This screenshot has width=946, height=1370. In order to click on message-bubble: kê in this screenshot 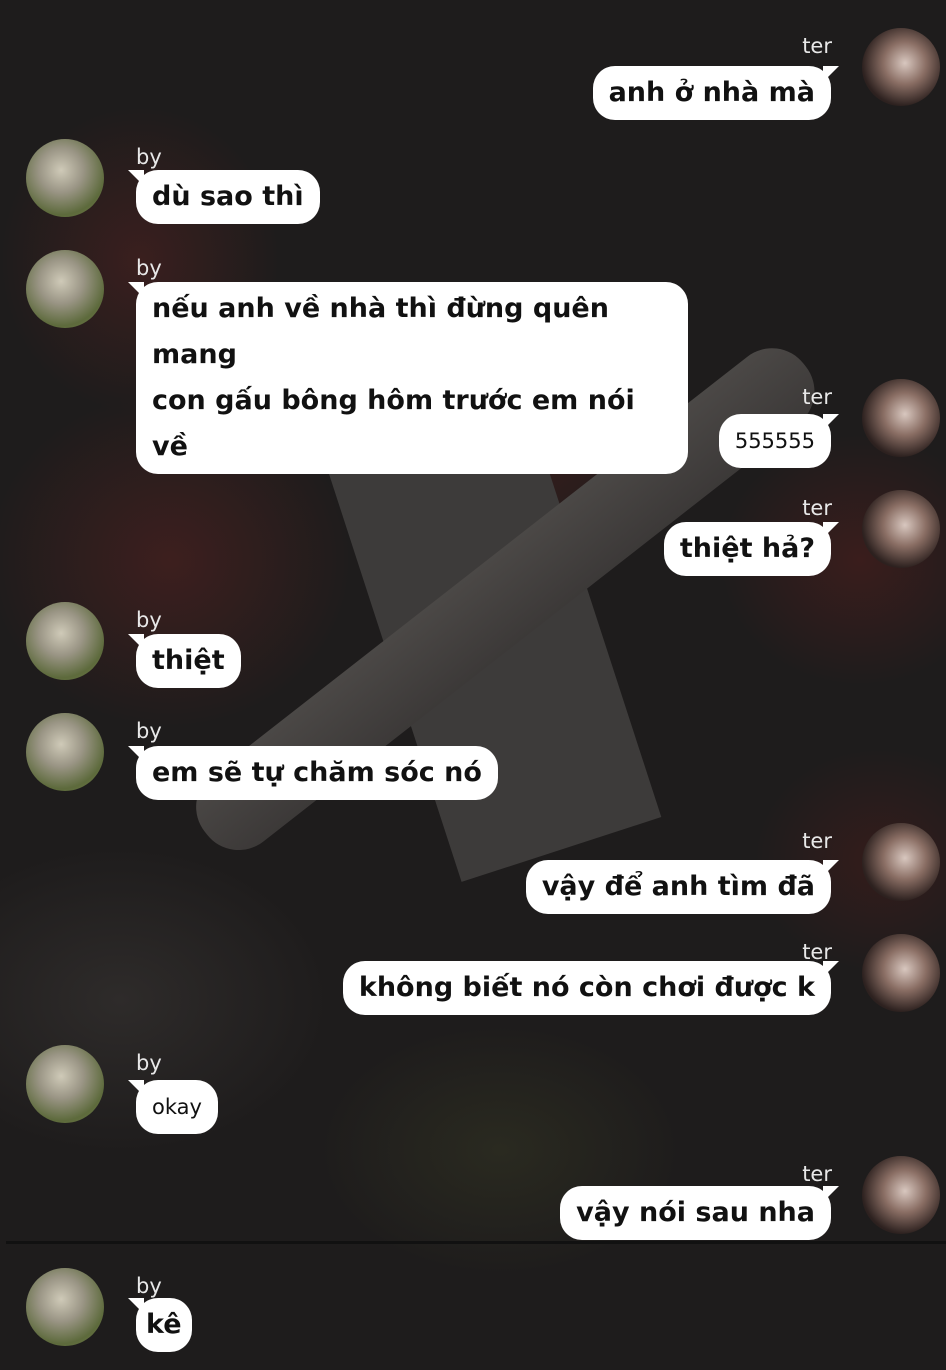, I will do `click(164, 1325)`.